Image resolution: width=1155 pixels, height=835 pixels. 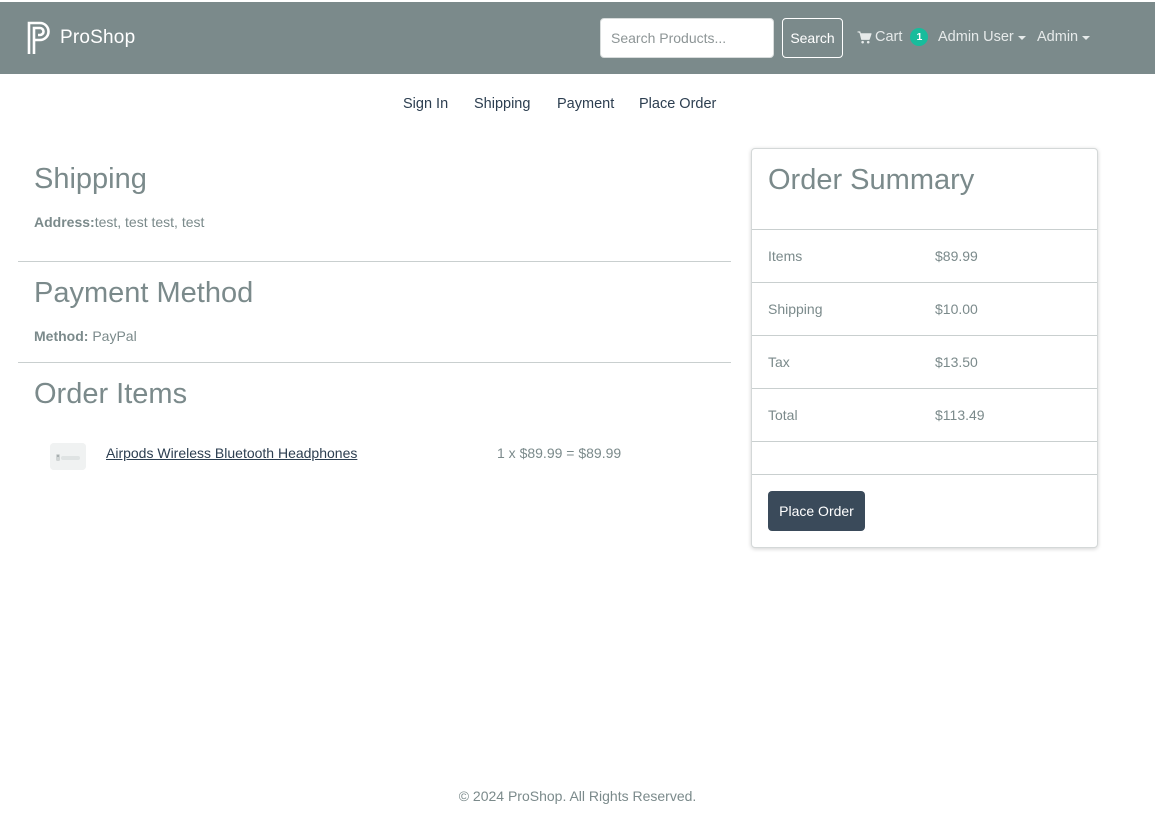 I want to click on user-menu-dropdown: Admin User, so click(x=982, y=37).